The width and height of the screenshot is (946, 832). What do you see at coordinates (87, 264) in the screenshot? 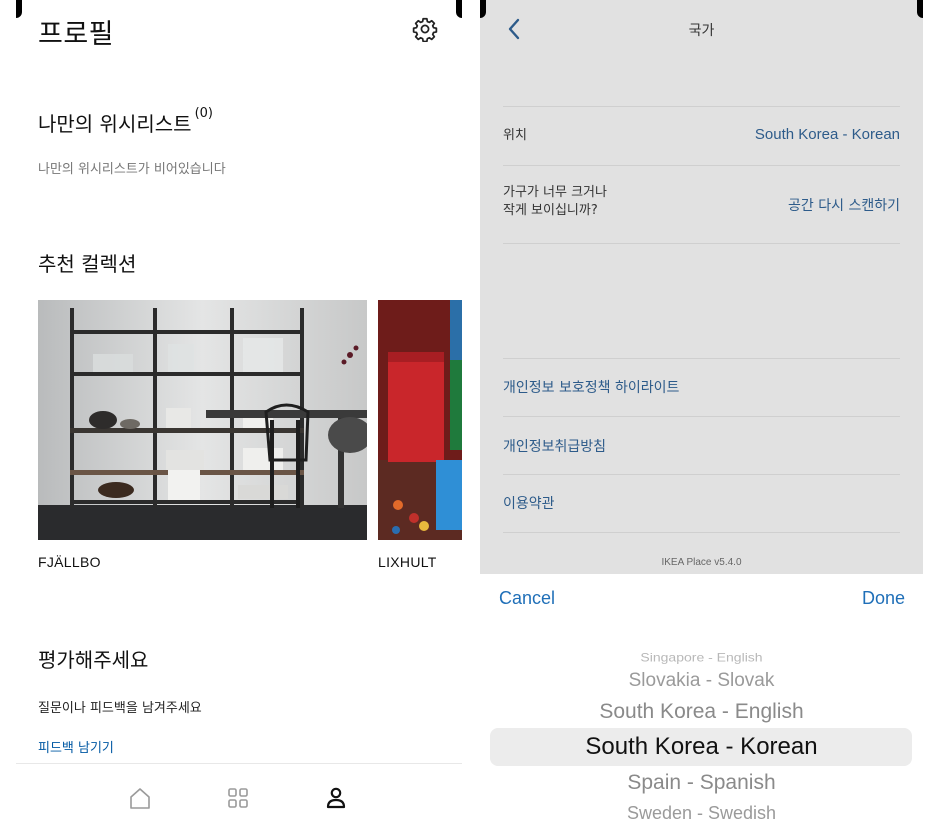
I see `recommended-heading: 추천 컬렉션` at bounding box center [87, 264].